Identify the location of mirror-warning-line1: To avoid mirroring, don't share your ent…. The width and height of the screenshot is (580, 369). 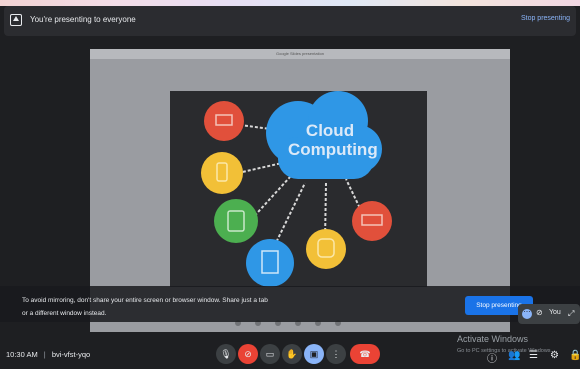
(145, 300).